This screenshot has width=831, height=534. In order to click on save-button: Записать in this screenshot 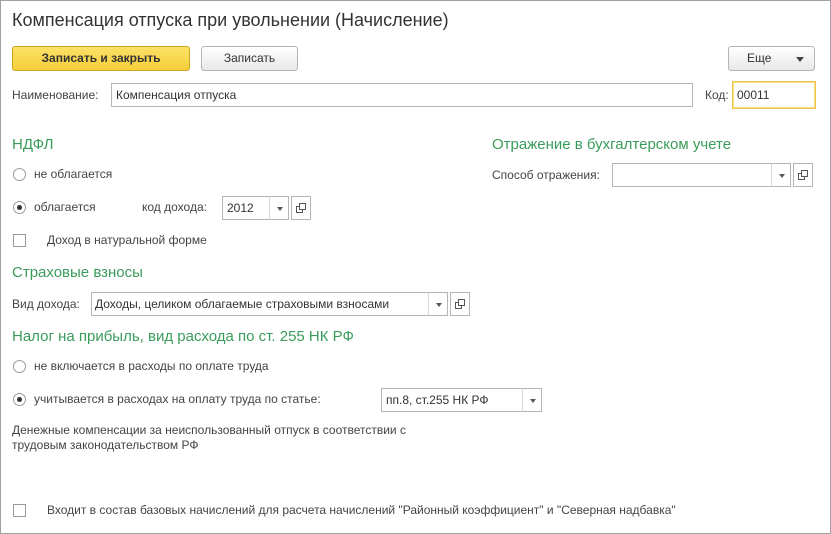, I will do `click(249, 58)`.